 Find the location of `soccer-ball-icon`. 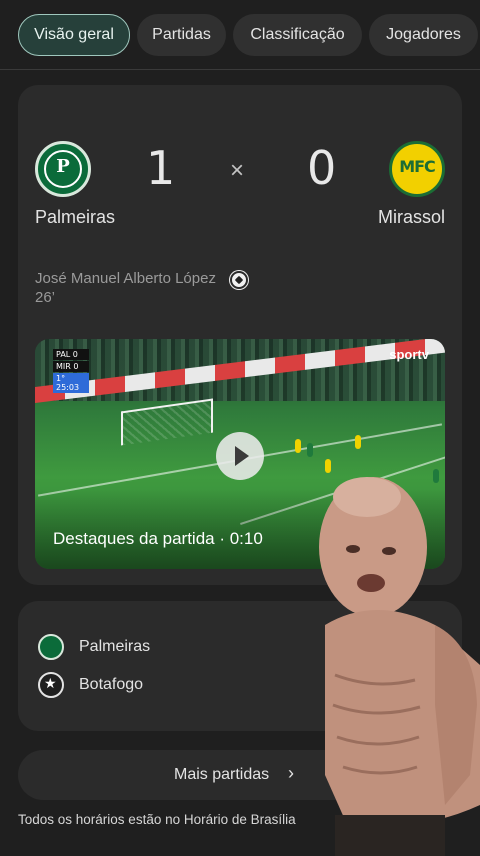

soccer-ball-icon is located at coordinates (239, 280).